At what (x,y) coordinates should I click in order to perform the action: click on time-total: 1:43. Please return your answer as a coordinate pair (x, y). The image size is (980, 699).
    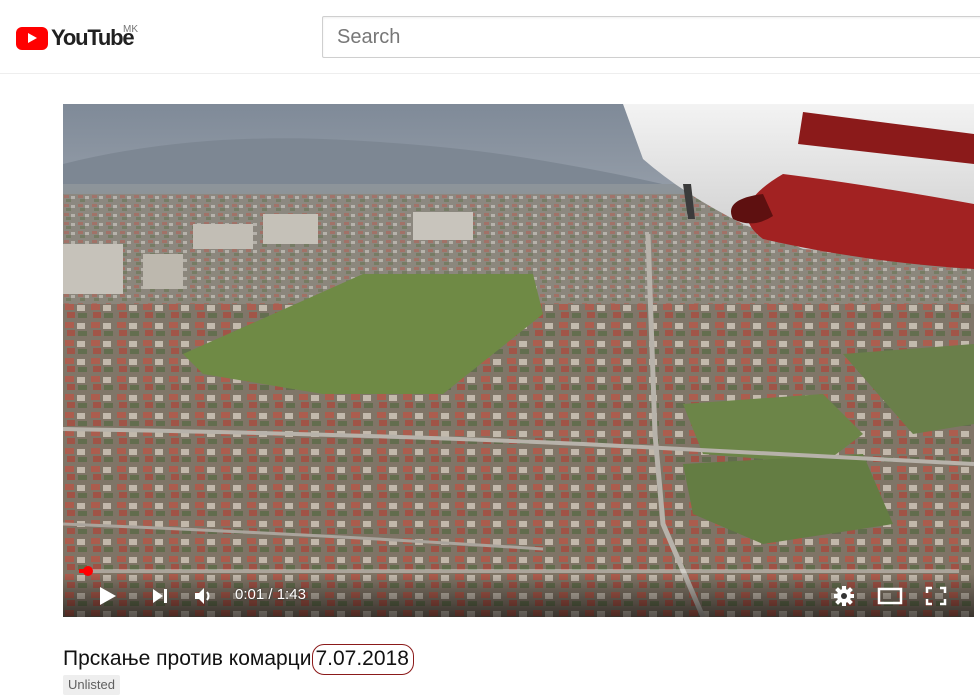
    Looking at the image, I should click on (291, 594).